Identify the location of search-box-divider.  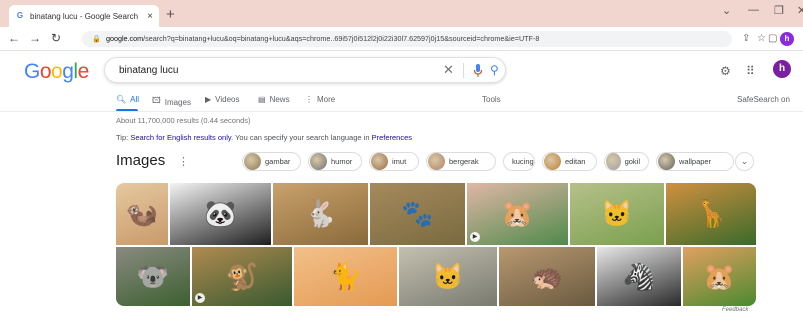
(463, 70).